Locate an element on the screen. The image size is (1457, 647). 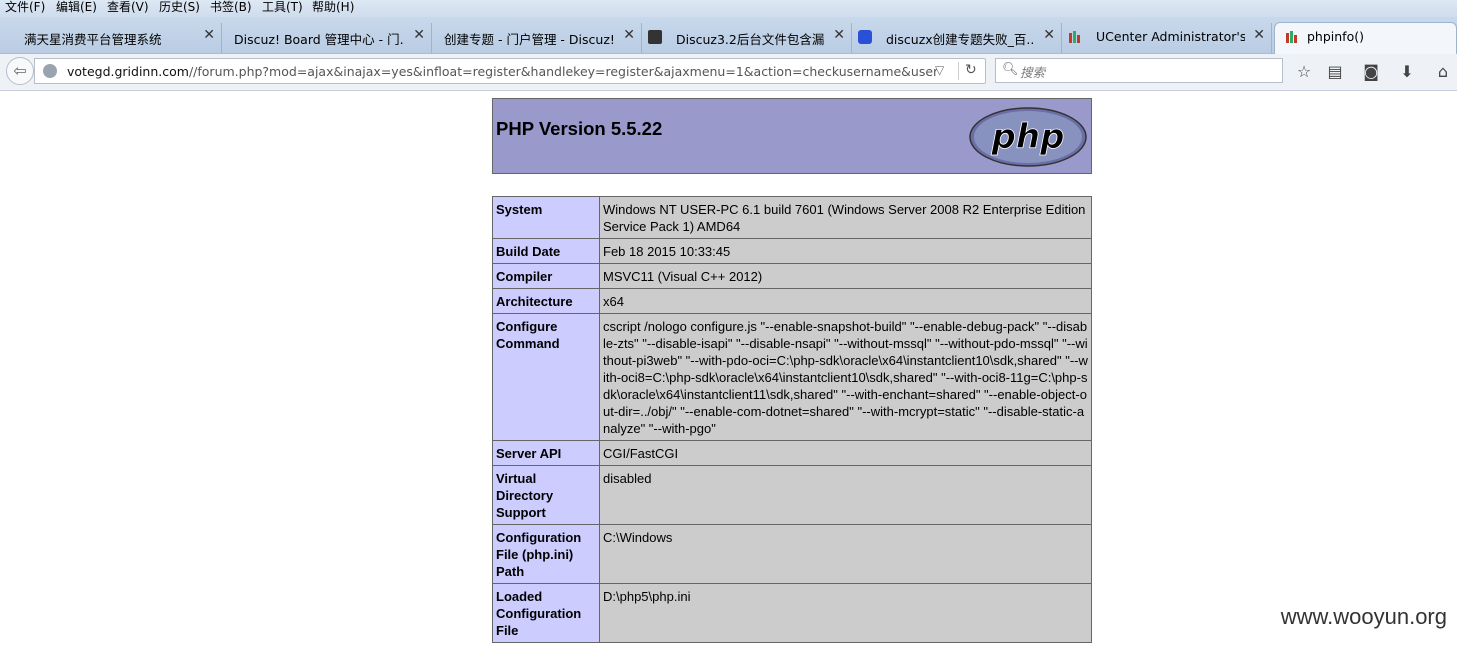
clipboard-icon: ▤ is located at coordinates (1335, 72).